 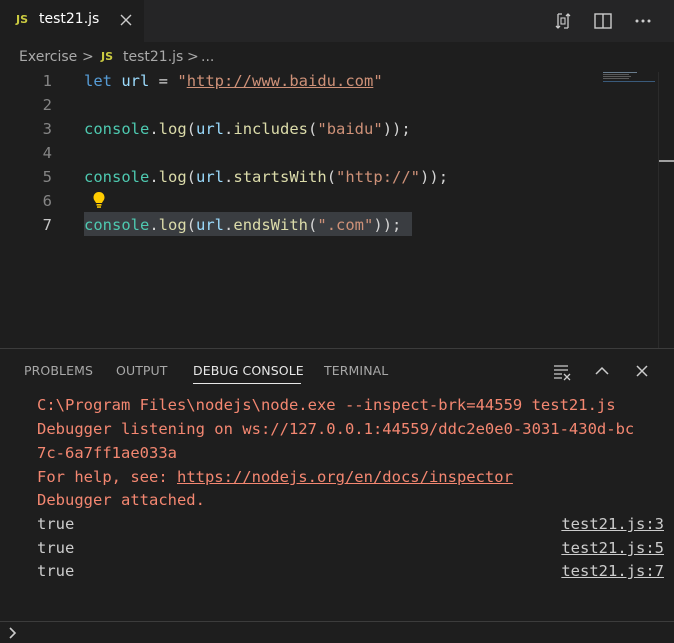 What do you see at coordinates (612, 524) in the screenshot?
I see `source-location-link: test21.js:3` at bounding box center [612, 524].